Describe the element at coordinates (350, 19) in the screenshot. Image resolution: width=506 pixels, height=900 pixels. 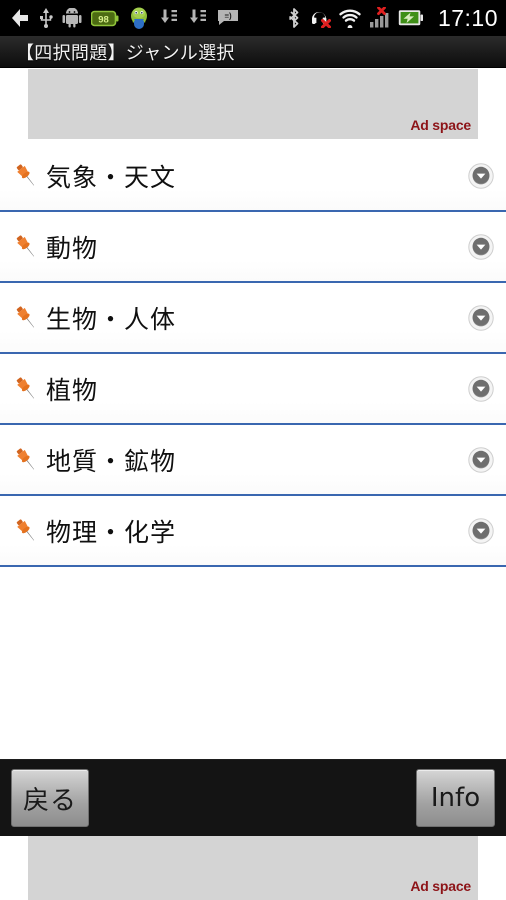
I see `wifi-icon` at that location.